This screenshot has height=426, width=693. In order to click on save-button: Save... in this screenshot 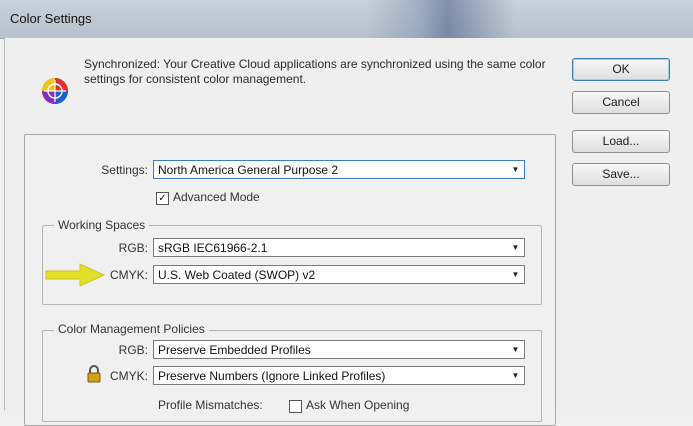, I will do `click(621, 174)`.